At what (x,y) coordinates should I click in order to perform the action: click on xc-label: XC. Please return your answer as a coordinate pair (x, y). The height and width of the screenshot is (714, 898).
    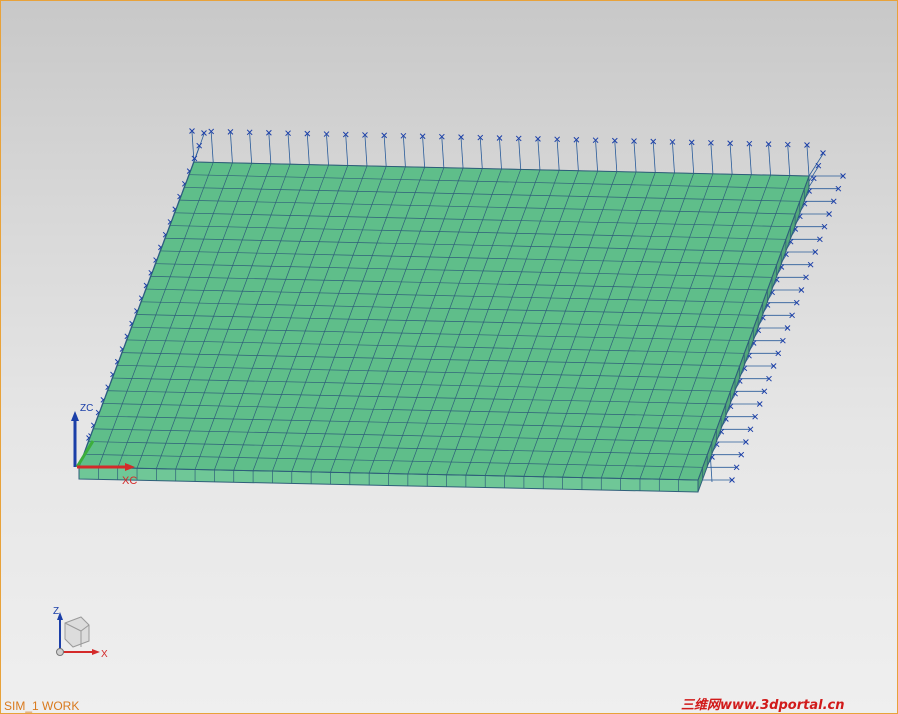
    Looking at the image, I should click on (129, 481).